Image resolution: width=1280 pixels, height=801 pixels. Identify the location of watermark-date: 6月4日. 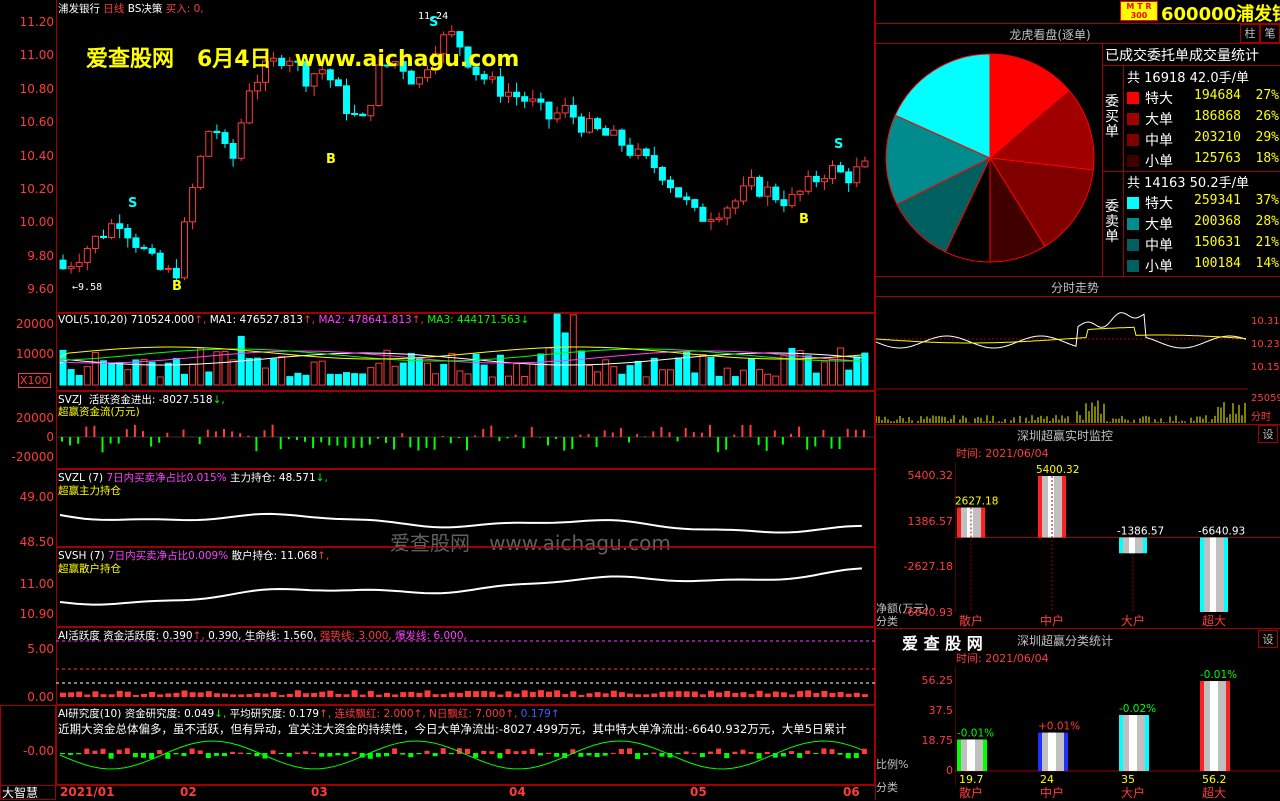
(234, 59).